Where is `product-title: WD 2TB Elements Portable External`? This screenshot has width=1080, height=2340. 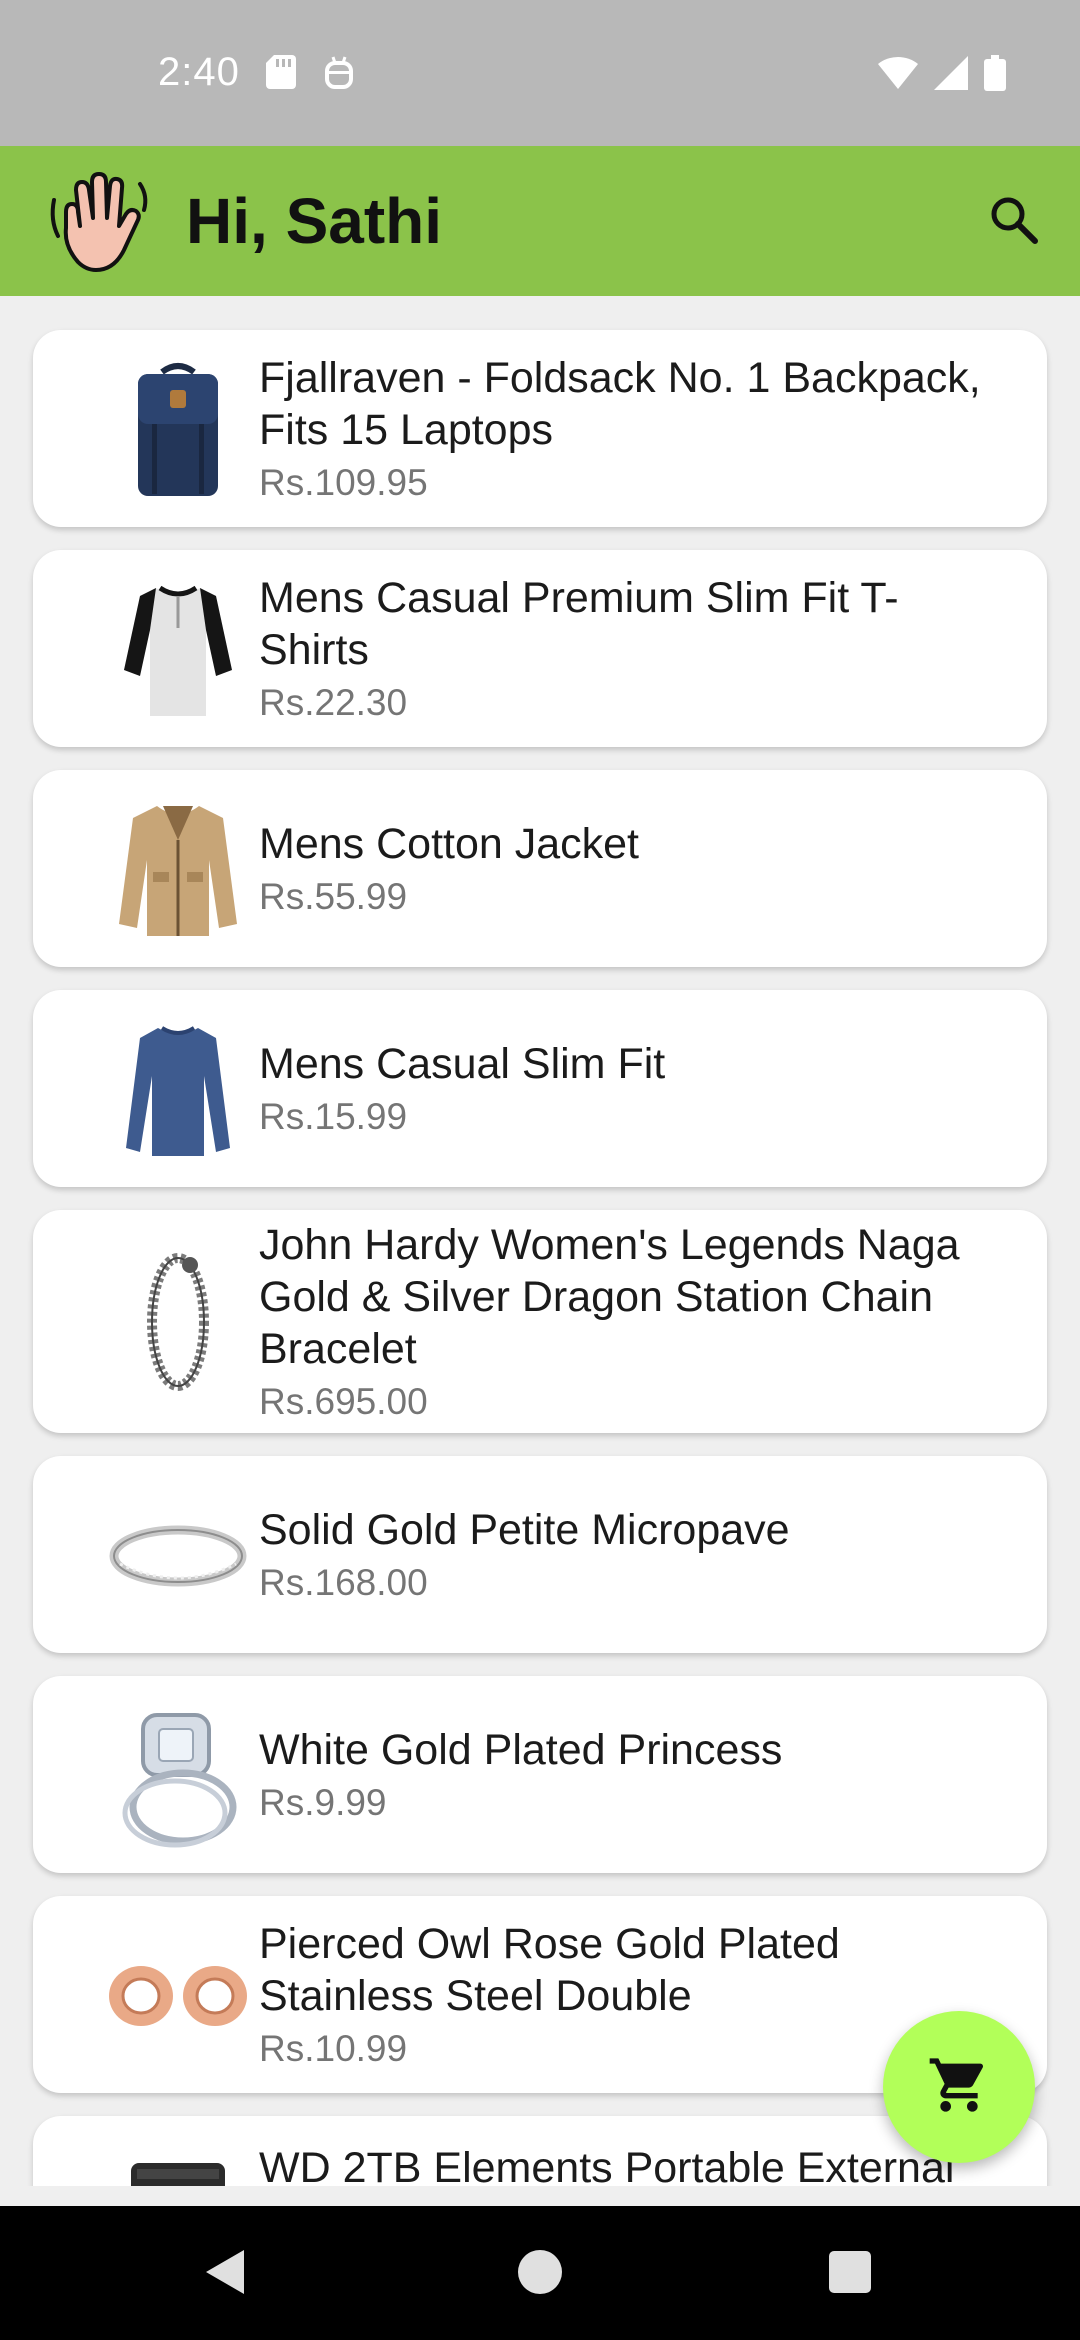 product-title: WD 2TB Elements Portable External is located at coordinates (607, 2165).